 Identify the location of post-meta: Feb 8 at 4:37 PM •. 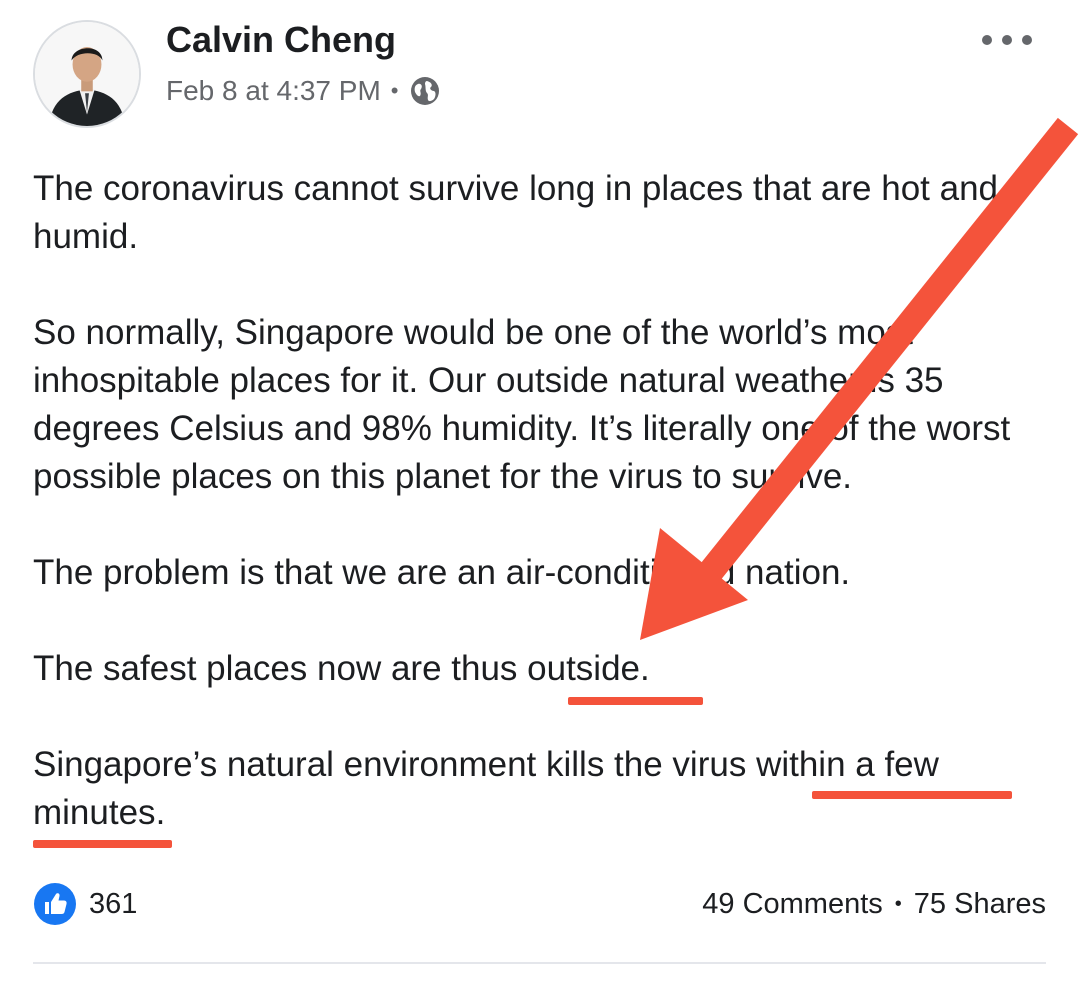
(303, 91).